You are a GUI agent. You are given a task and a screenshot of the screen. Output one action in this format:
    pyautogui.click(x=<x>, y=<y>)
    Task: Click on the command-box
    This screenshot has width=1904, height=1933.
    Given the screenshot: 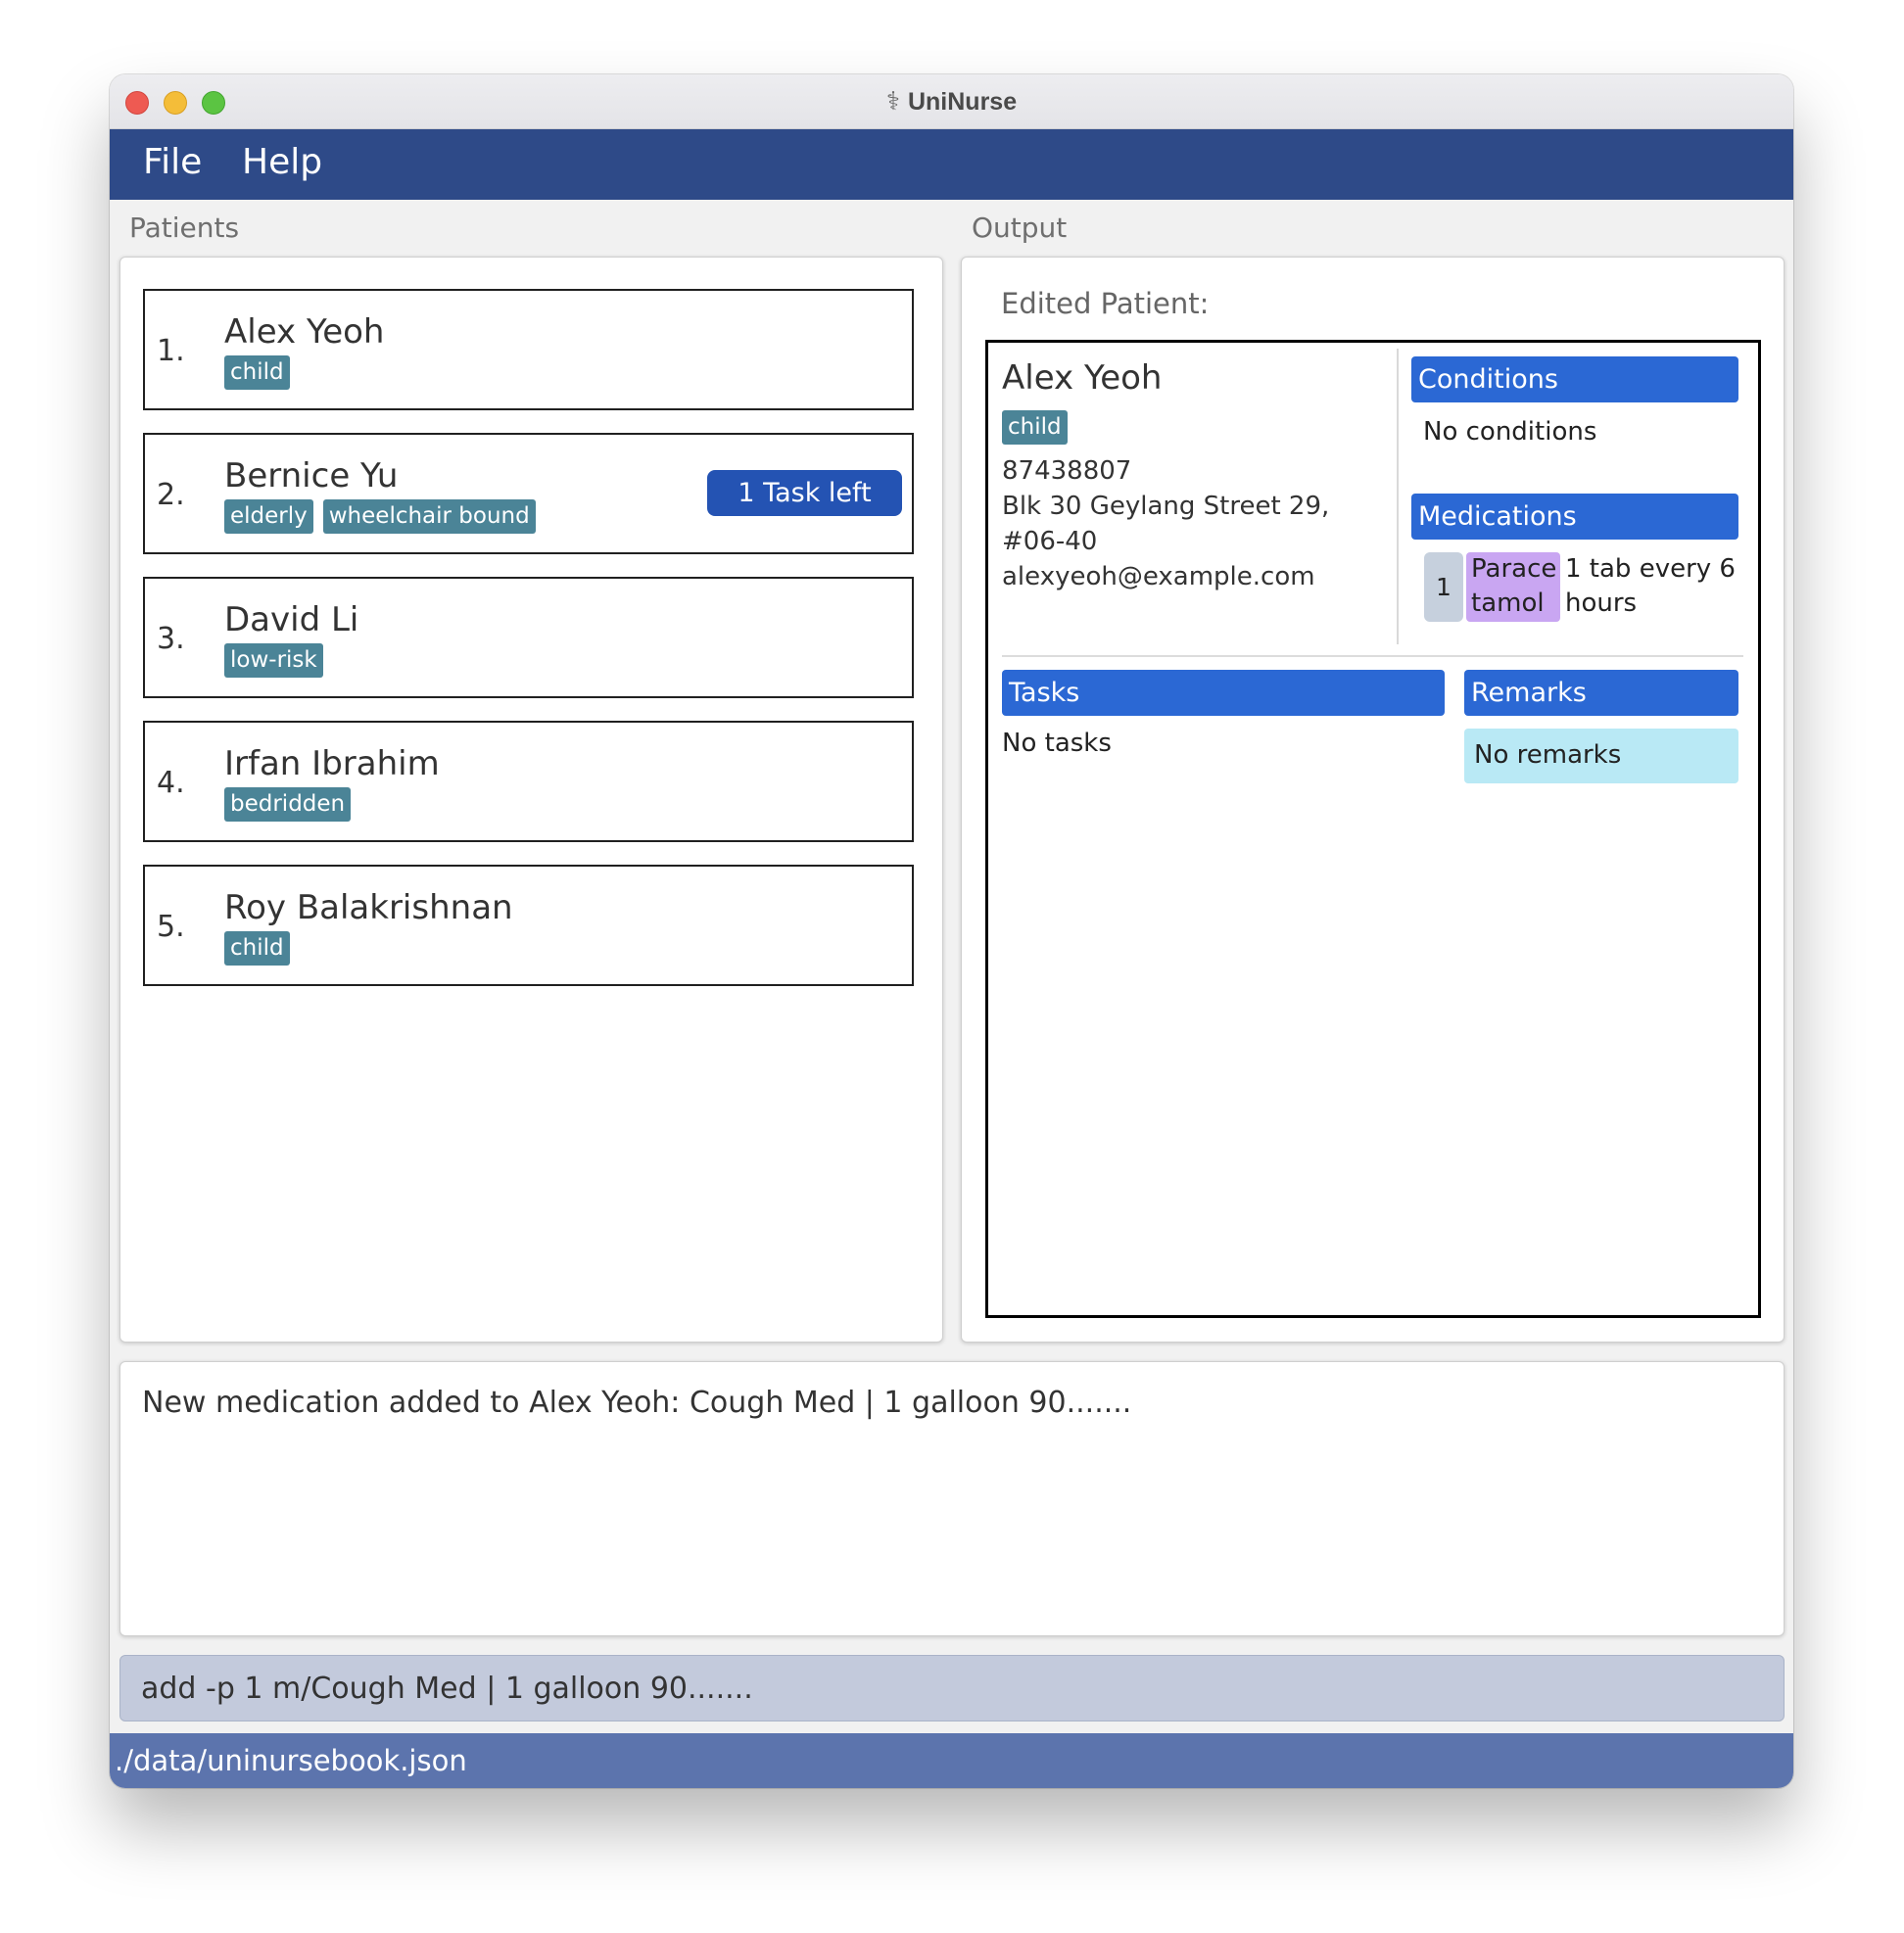 What is the action you would take?
    pyautogui.click(x=952, y=1688)
    